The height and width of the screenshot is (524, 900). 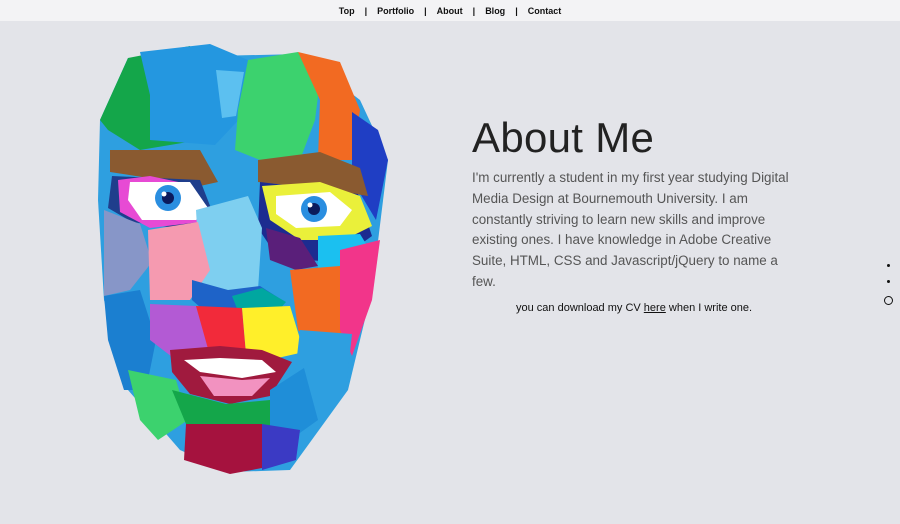 I want to click on page-dot-navigation, so click(x=888, y=291).